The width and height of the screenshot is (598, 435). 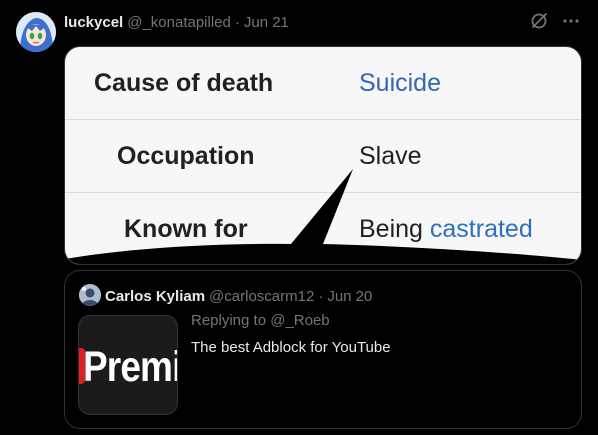 I want to click on replying-to: Replying to @_Roeb, so click(x=260, y=320).